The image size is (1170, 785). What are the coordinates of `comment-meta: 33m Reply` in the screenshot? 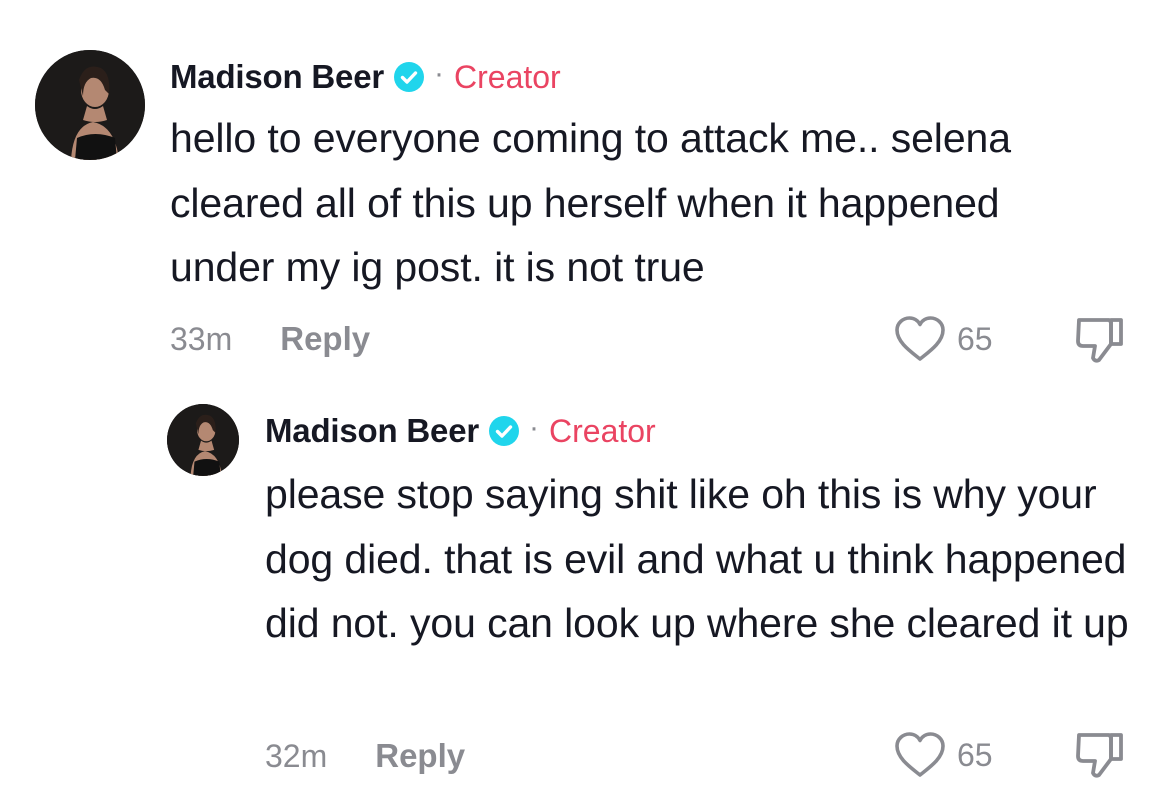 It's located at (270, 339).